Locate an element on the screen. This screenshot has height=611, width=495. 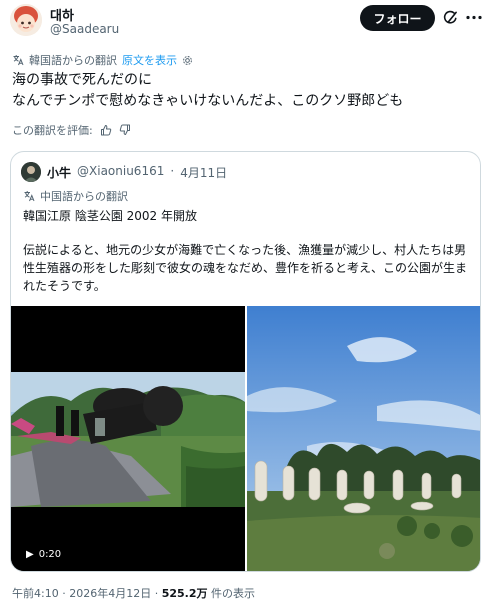
play-icon: ▶ is located at coordinates (30, 554).